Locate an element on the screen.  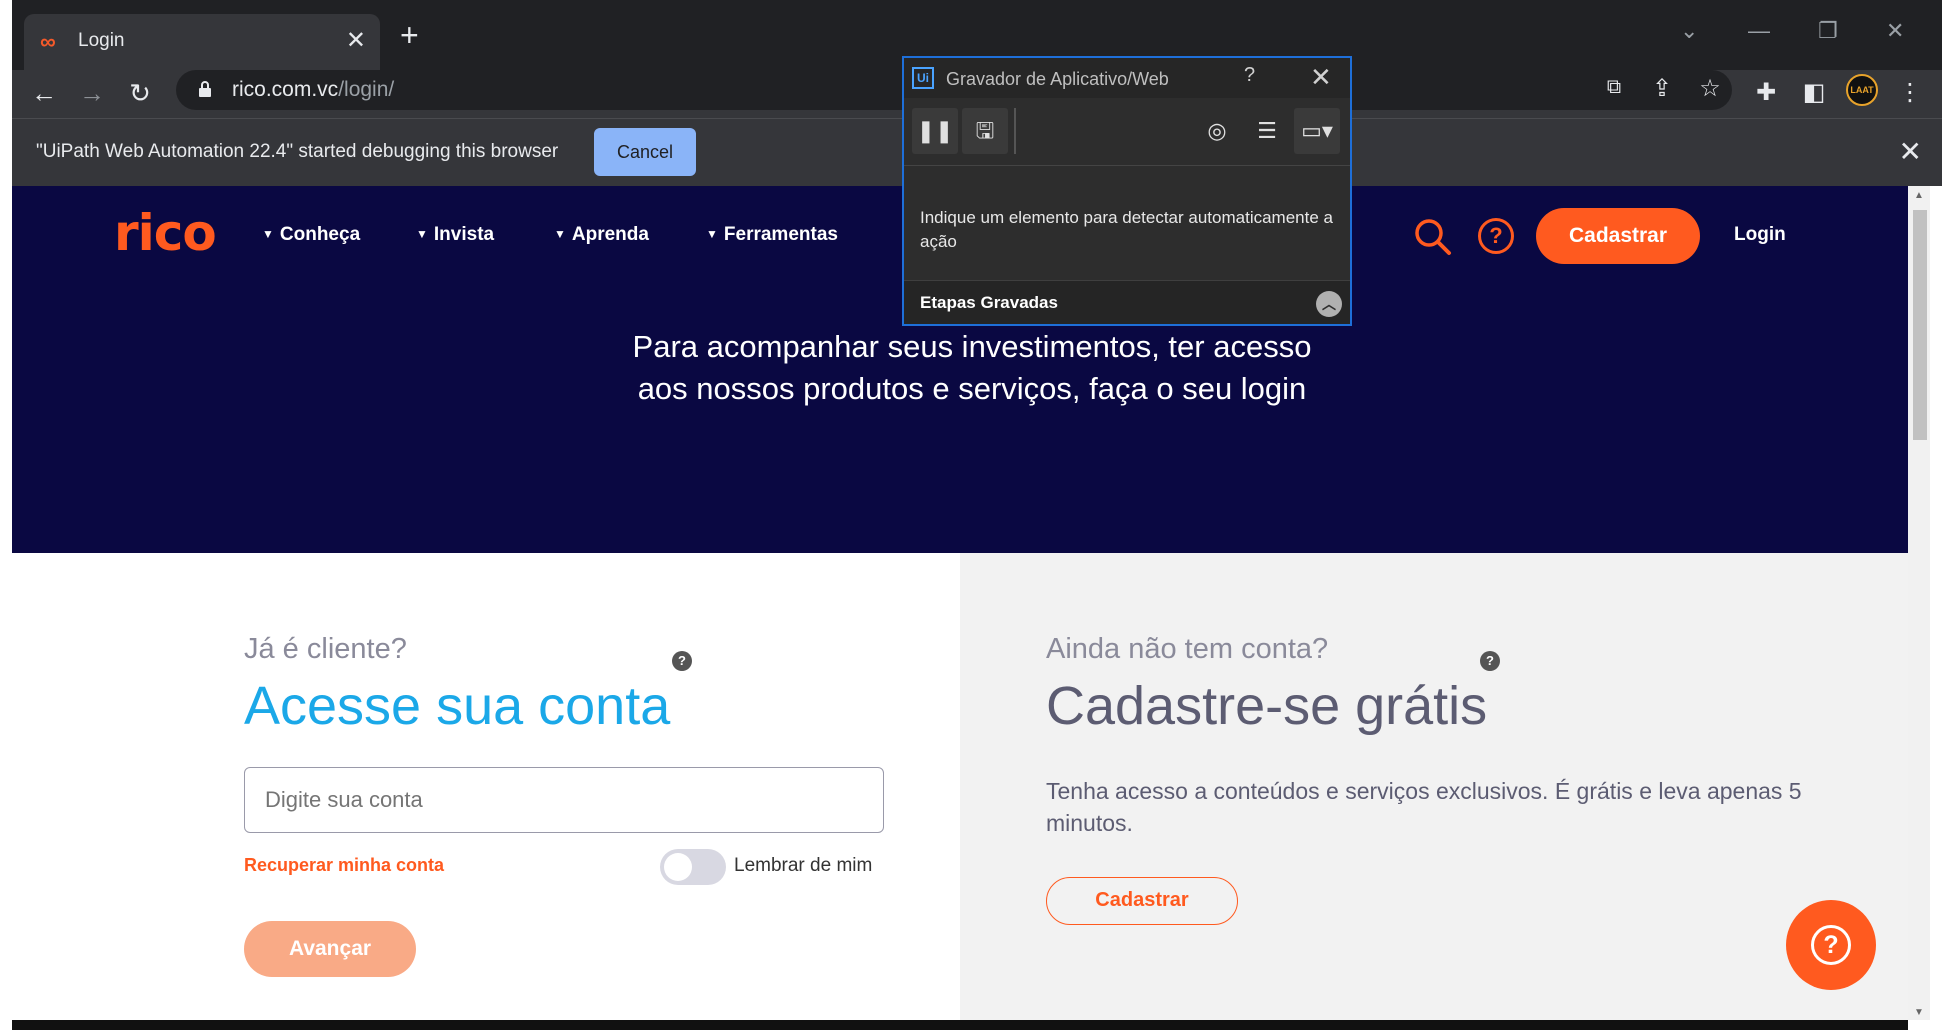
account-input is located at coordinates (564, 800).